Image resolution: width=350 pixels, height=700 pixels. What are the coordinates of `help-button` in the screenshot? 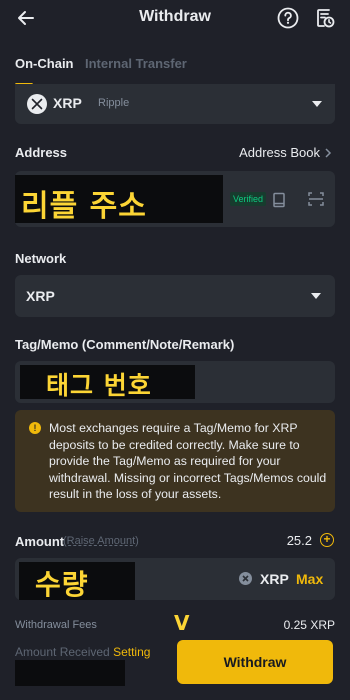 It's located at (288, 18).